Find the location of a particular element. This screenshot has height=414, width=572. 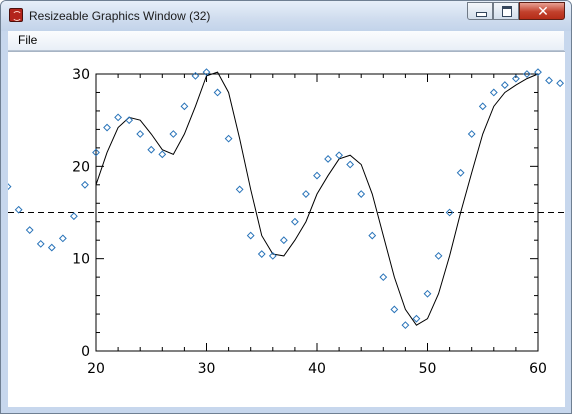

window-title: Resizeable Graphics Window (32) is located at coordinates (120, 16).